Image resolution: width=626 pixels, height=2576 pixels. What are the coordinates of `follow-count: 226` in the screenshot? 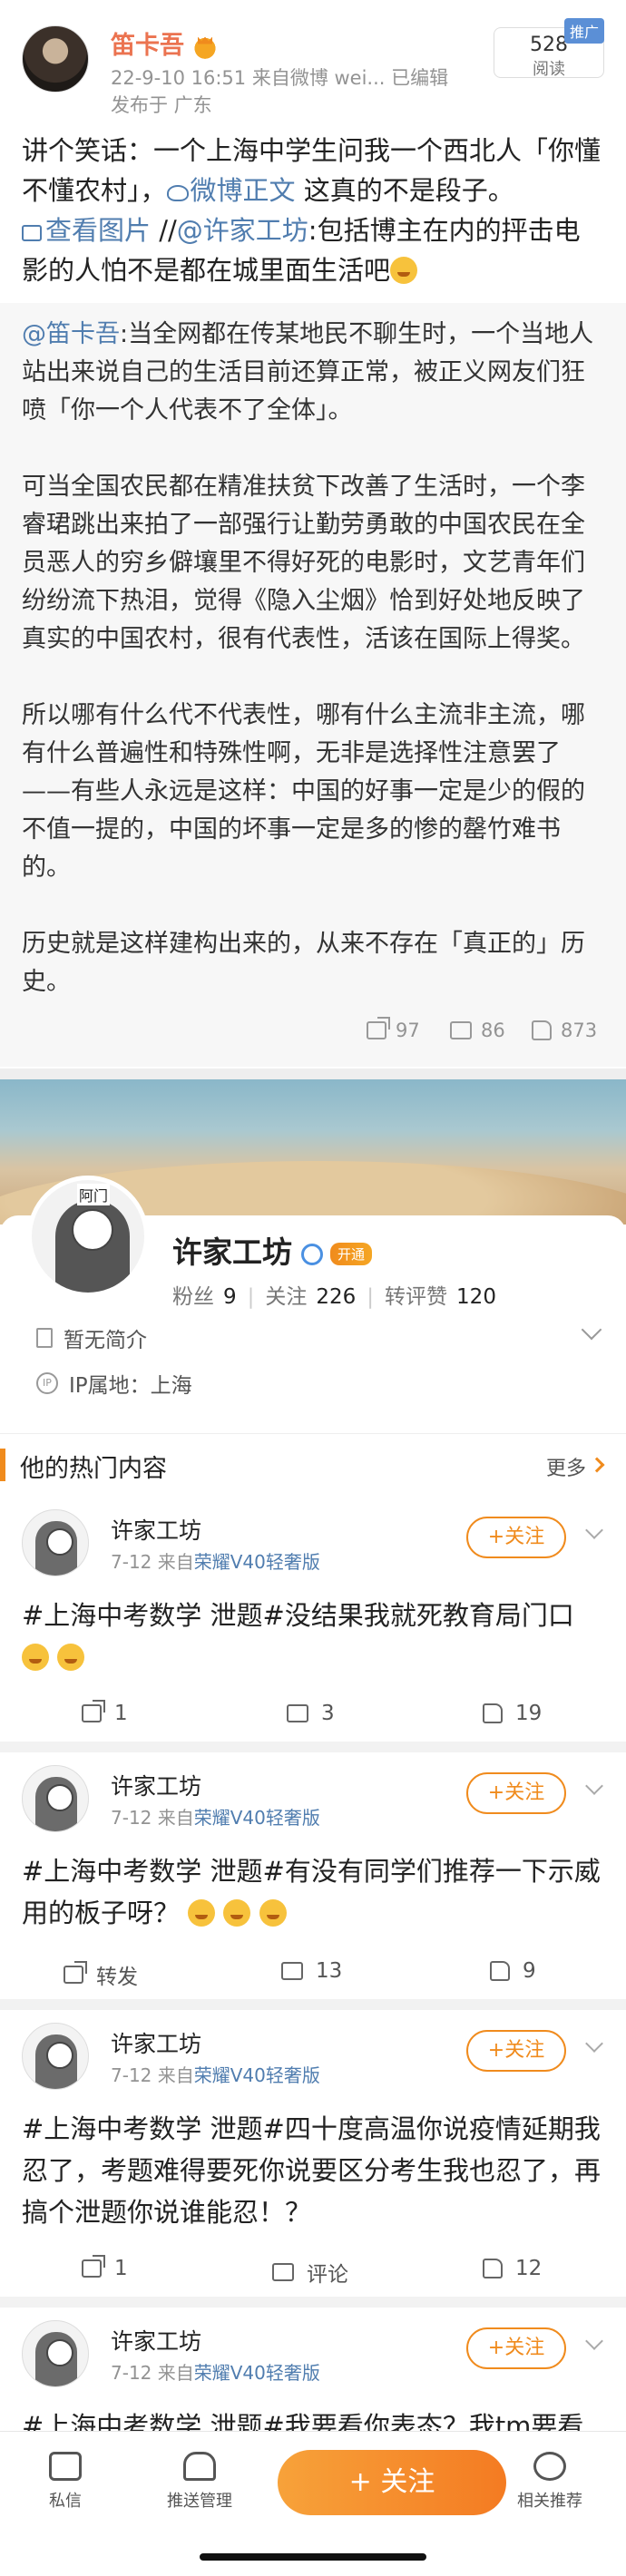 It's located at (336, 1297).